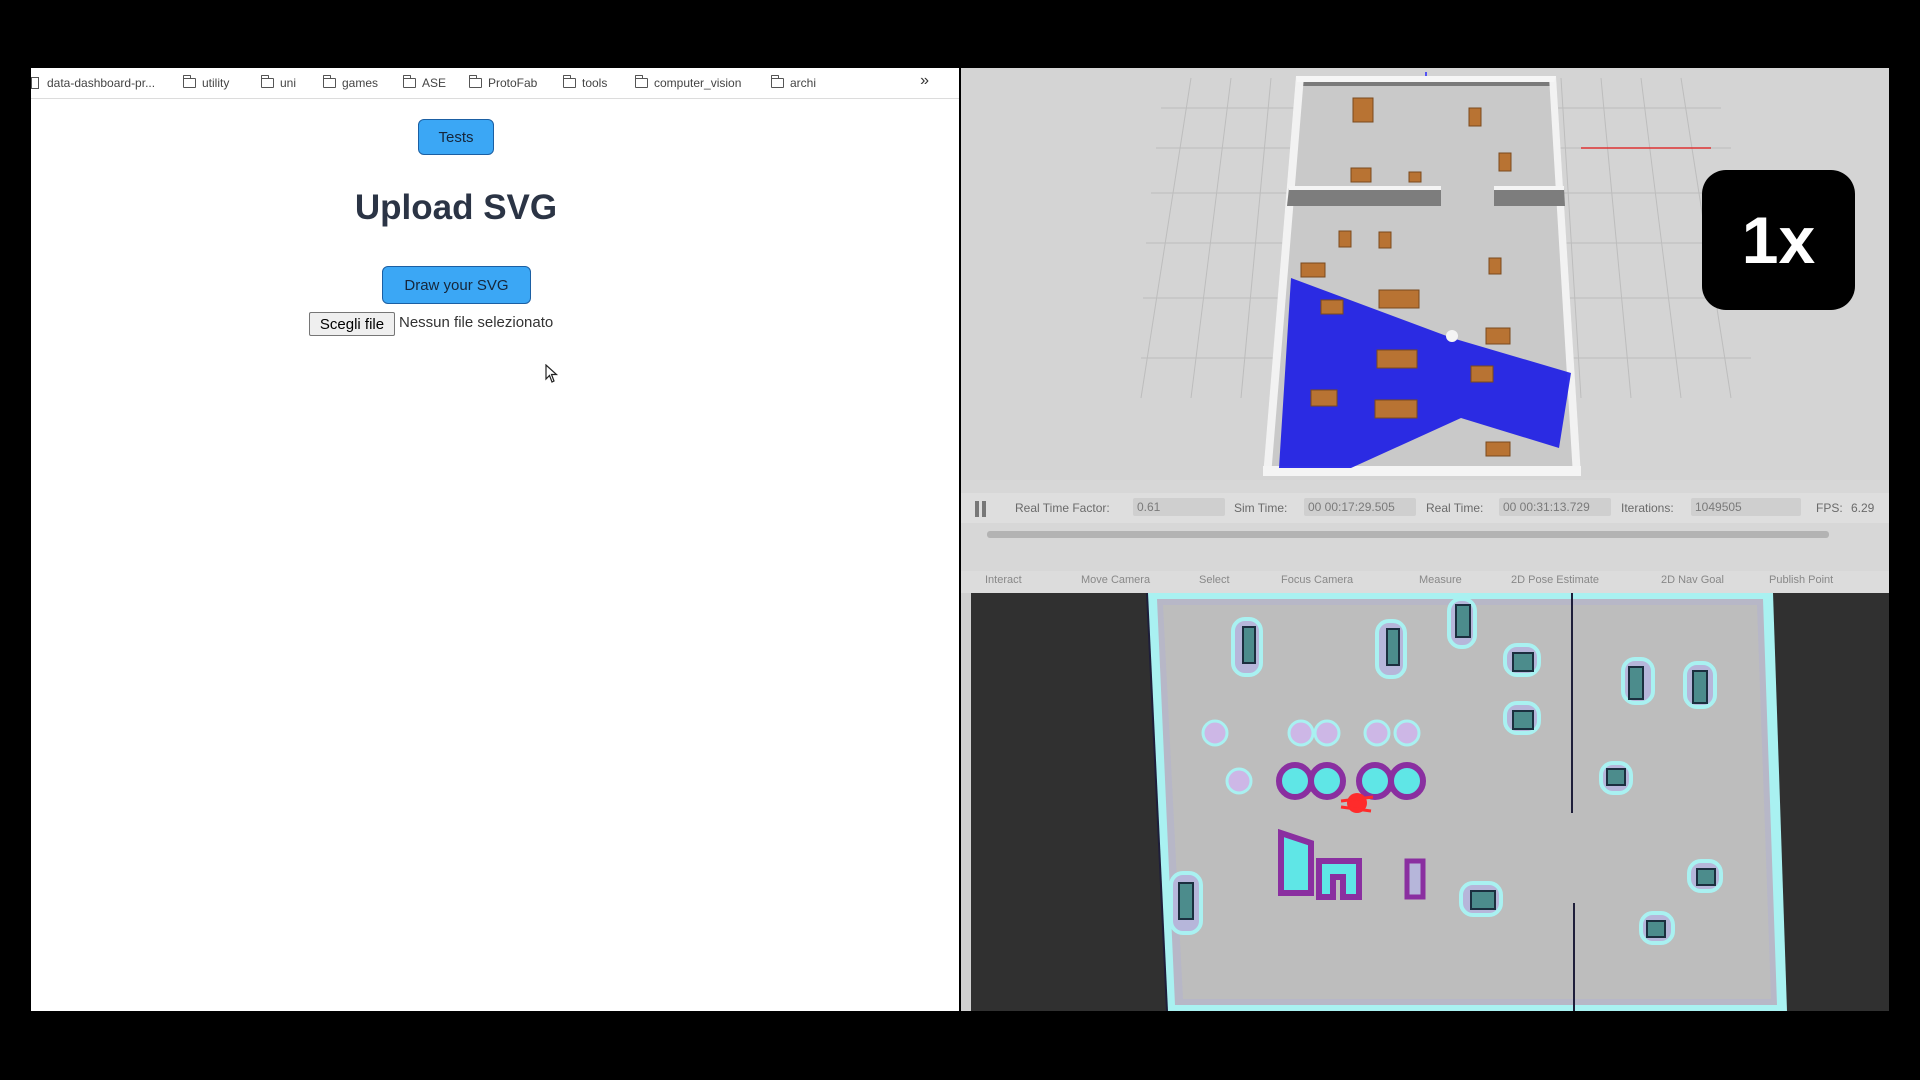 The height and width of the screenshot is (1080, 1920). I want to click on bookmark-games: games, so click(350, 82).